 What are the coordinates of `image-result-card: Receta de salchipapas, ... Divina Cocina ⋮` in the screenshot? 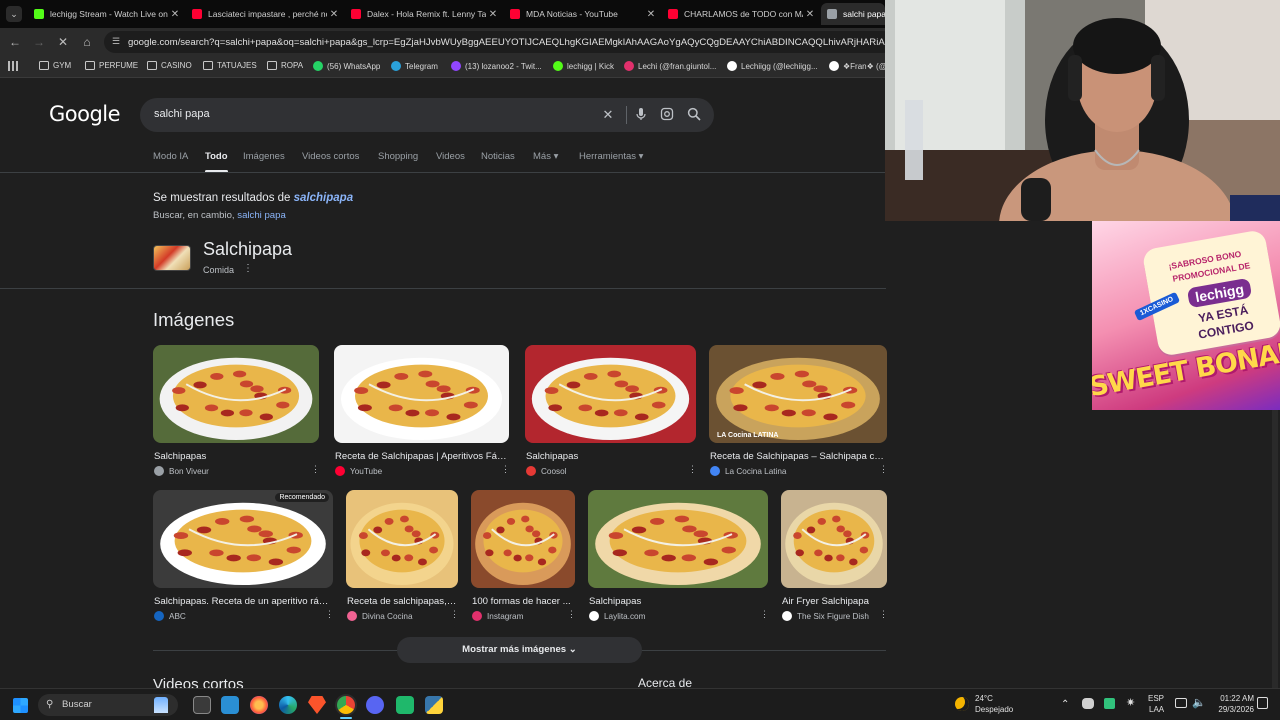 It's located at (402, 557).